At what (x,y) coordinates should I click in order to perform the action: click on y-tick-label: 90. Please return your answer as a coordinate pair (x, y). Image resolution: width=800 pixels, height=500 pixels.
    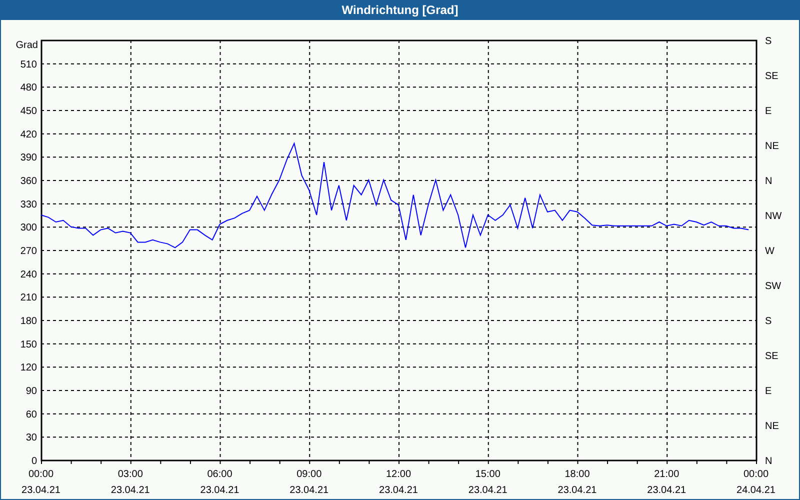
    Looking at the image, I should click on (31, 391).